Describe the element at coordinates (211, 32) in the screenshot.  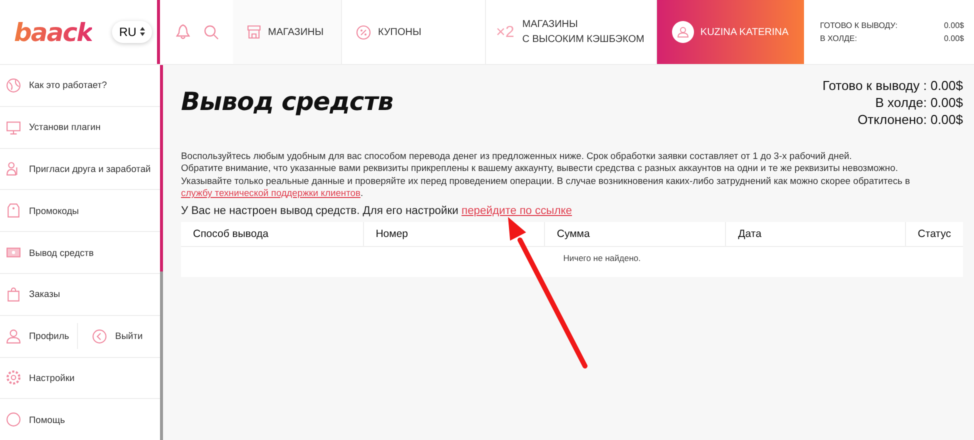
I see `search-icon` at that location.